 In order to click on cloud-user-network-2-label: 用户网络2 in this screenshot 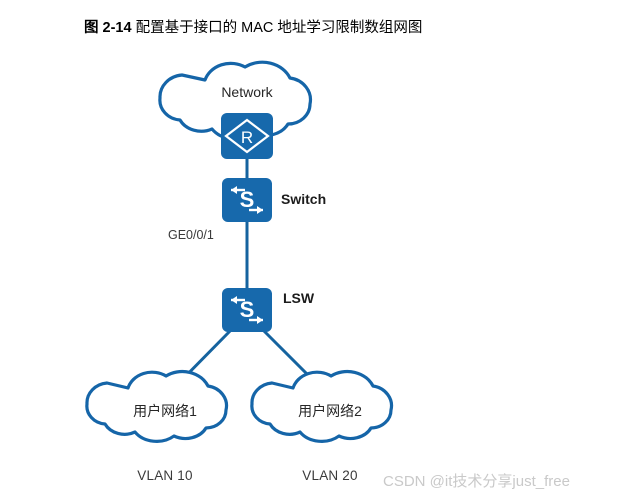, I will do `click(330, 411)`.